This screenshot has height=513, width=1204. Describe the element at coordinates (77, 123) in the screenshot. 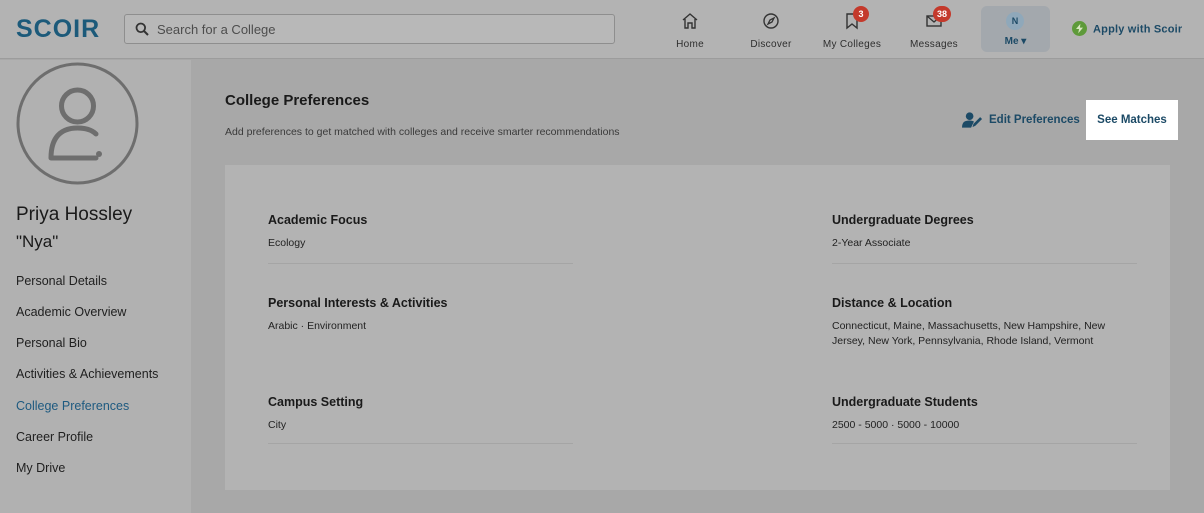

I see `user-avatar-placeholder-icon` at that location.